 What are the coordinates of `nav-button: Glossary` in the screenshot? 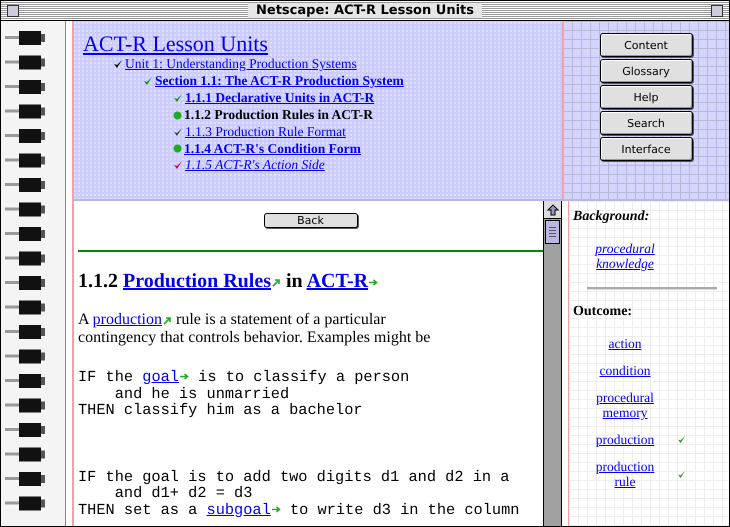 It's located at (646, 71).